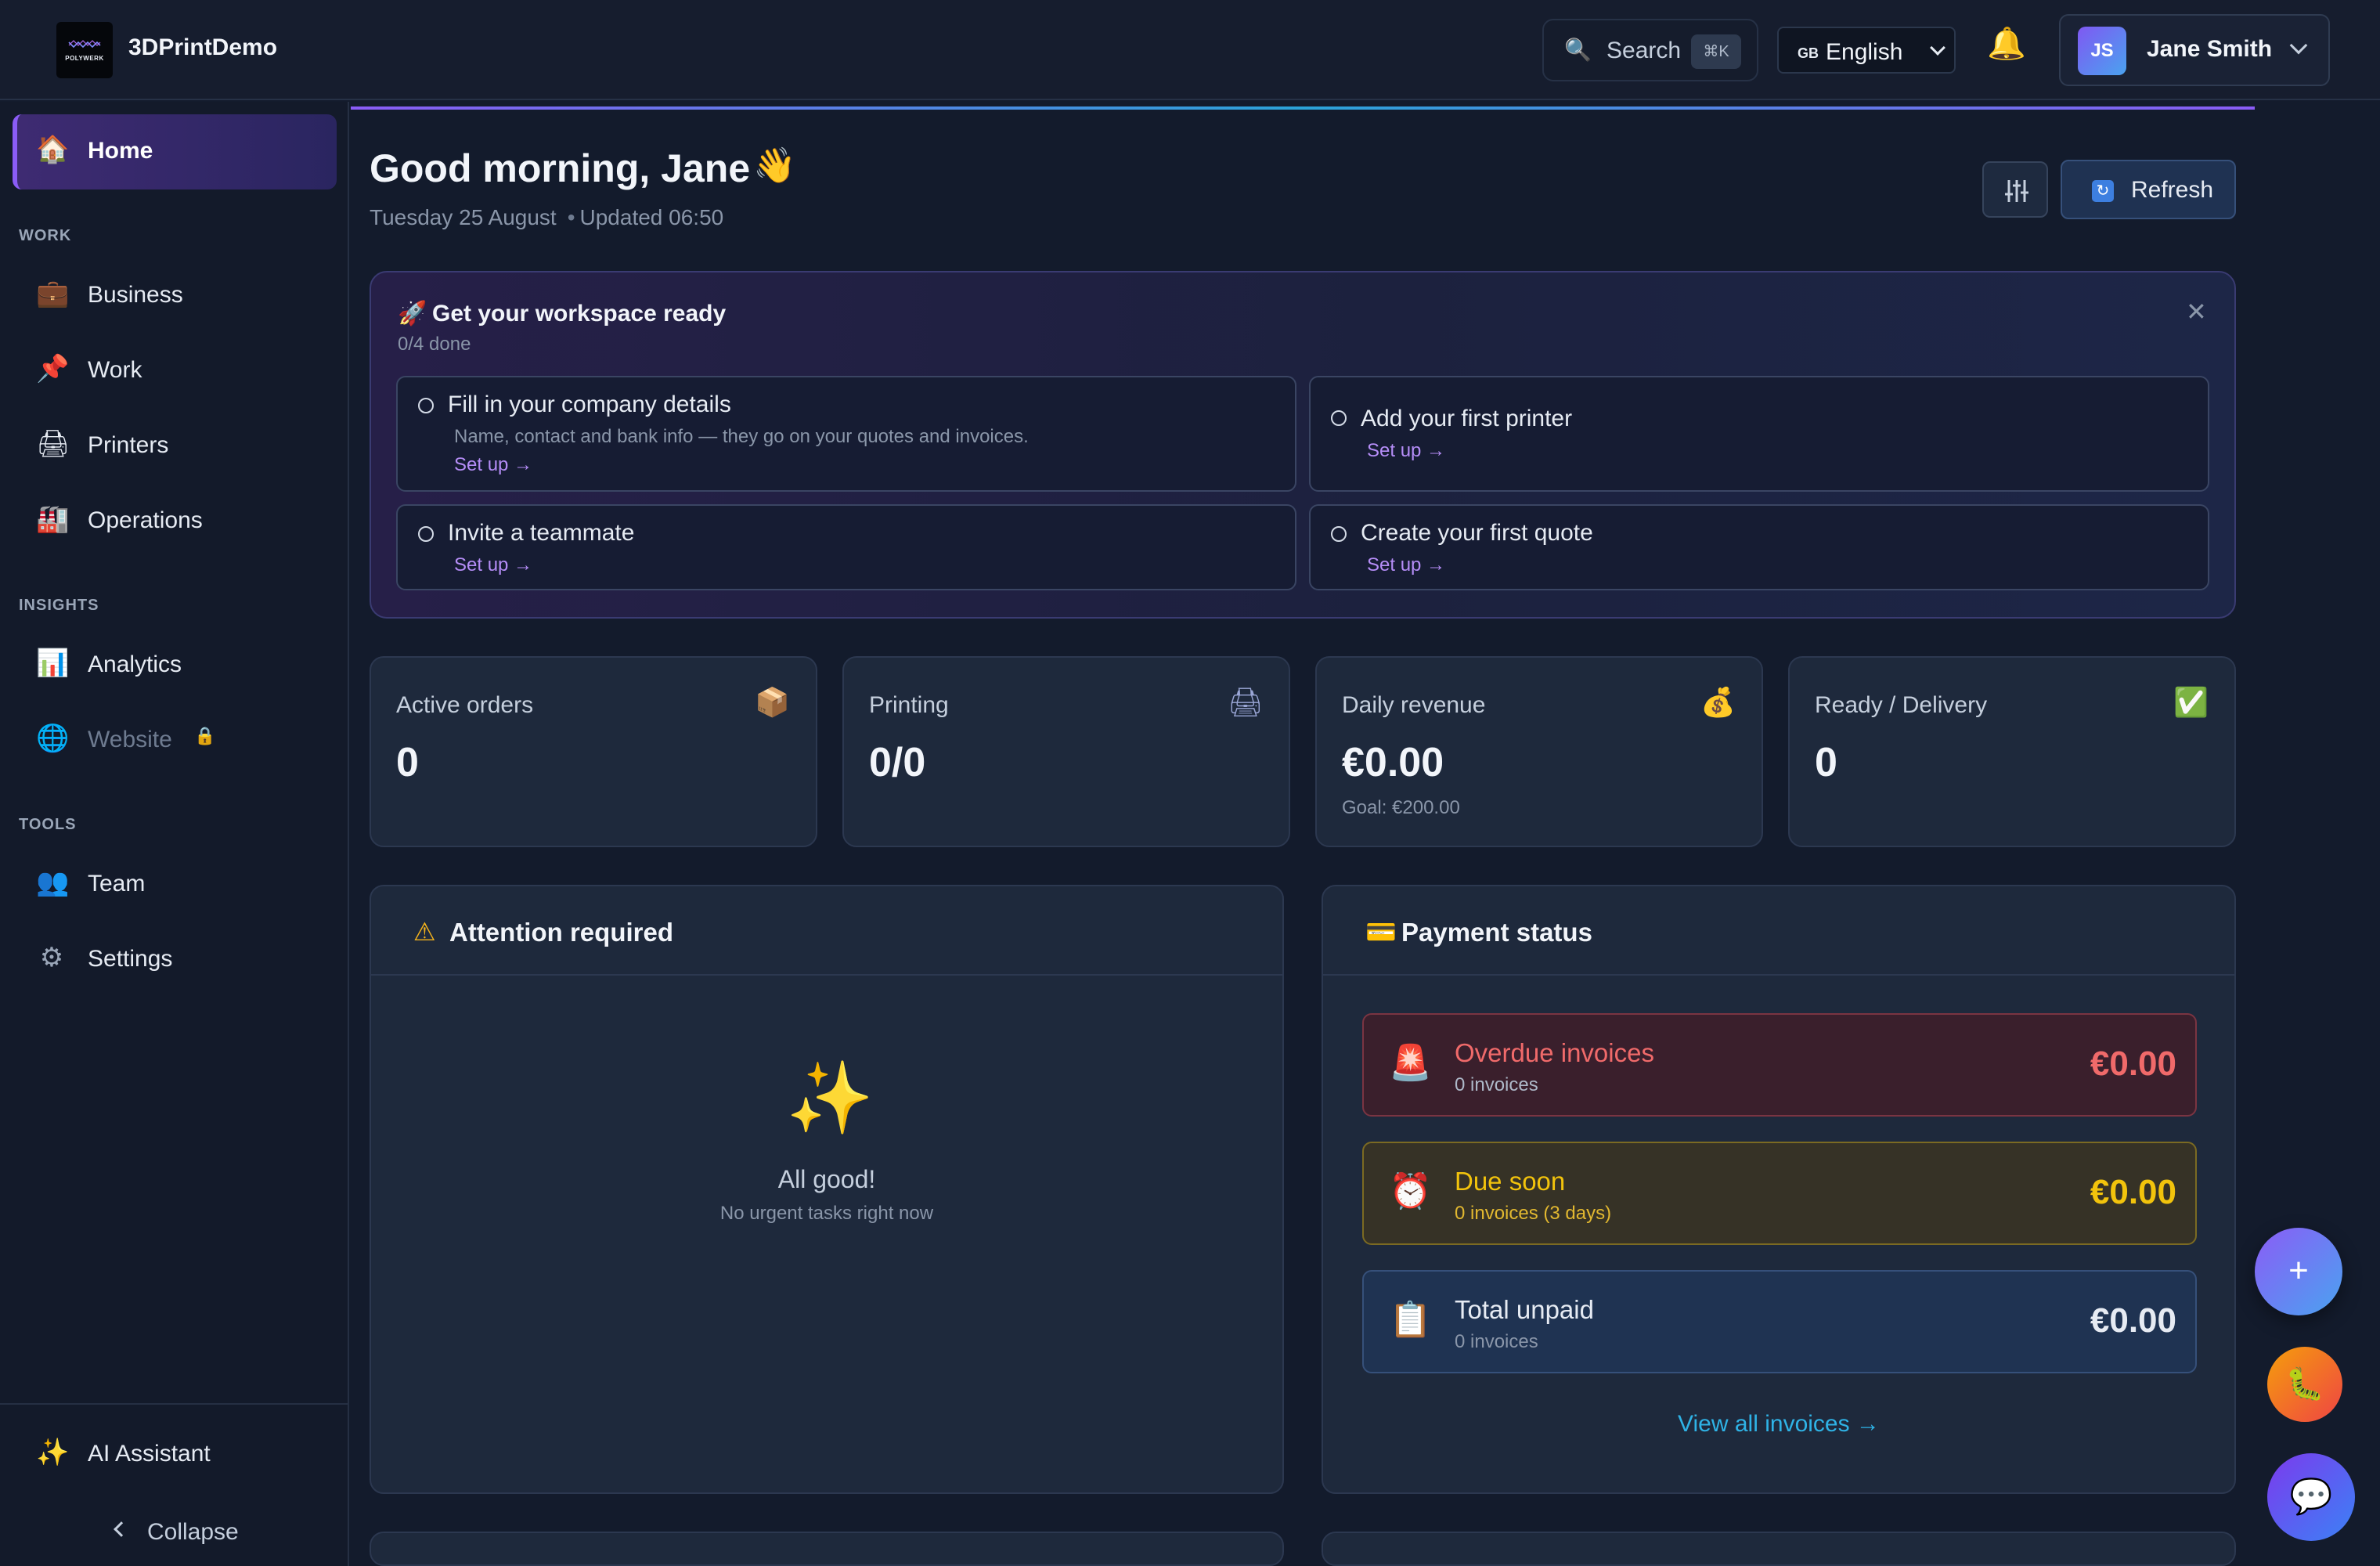 The image size is (2380, 1566). I want to click on sidebar-item-work: 📌 Work, so click(175, 371).